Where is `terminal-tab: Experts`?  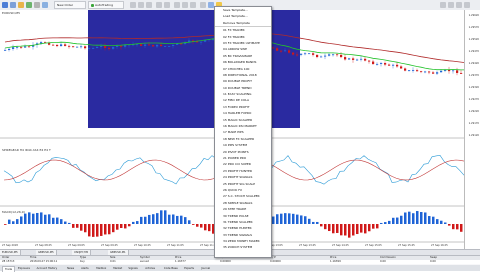
terminal-tab: Experts is located at coordinates (189, 268).